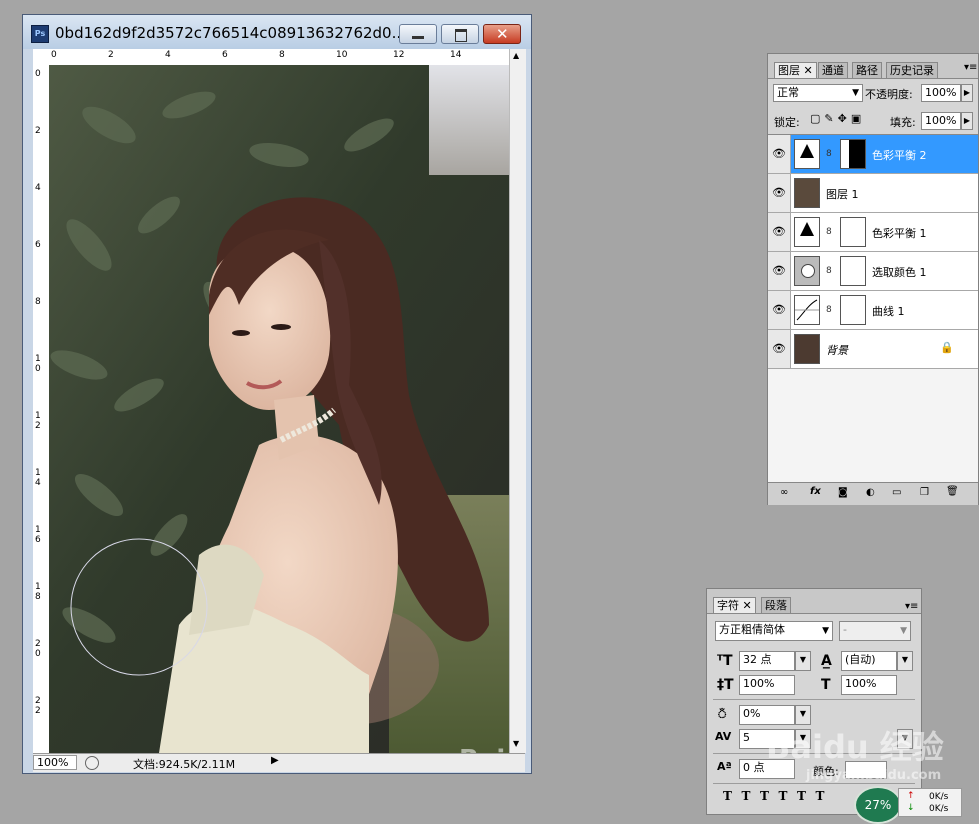 The width and height of the screenshot is (979, 824). What do you see at coordinates (778, 796) in the screenshot?
I see `text-style-icons: TTTTTT` at bounding box center [778, 796].